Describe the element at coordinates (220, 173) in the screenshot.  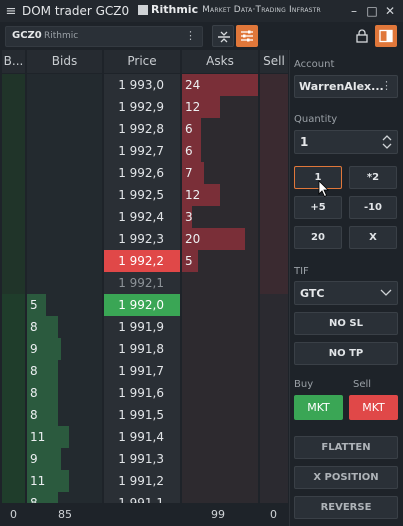
I see `ask-cell: 7` at that location.